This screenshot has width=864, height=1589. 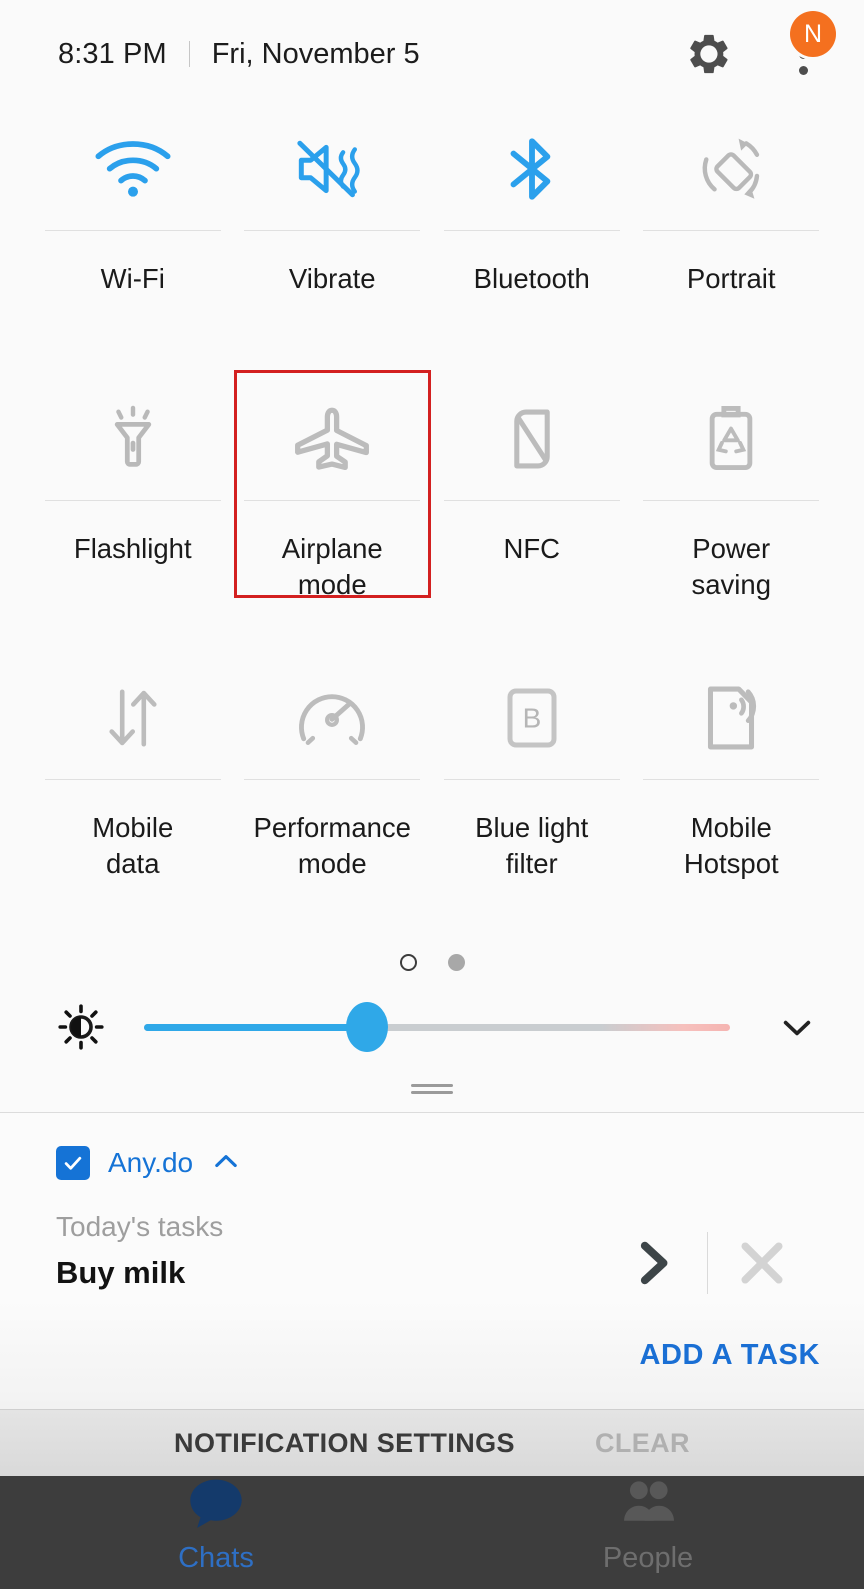 I want to click on mobile-data-icon, so click(x=133, y=718).